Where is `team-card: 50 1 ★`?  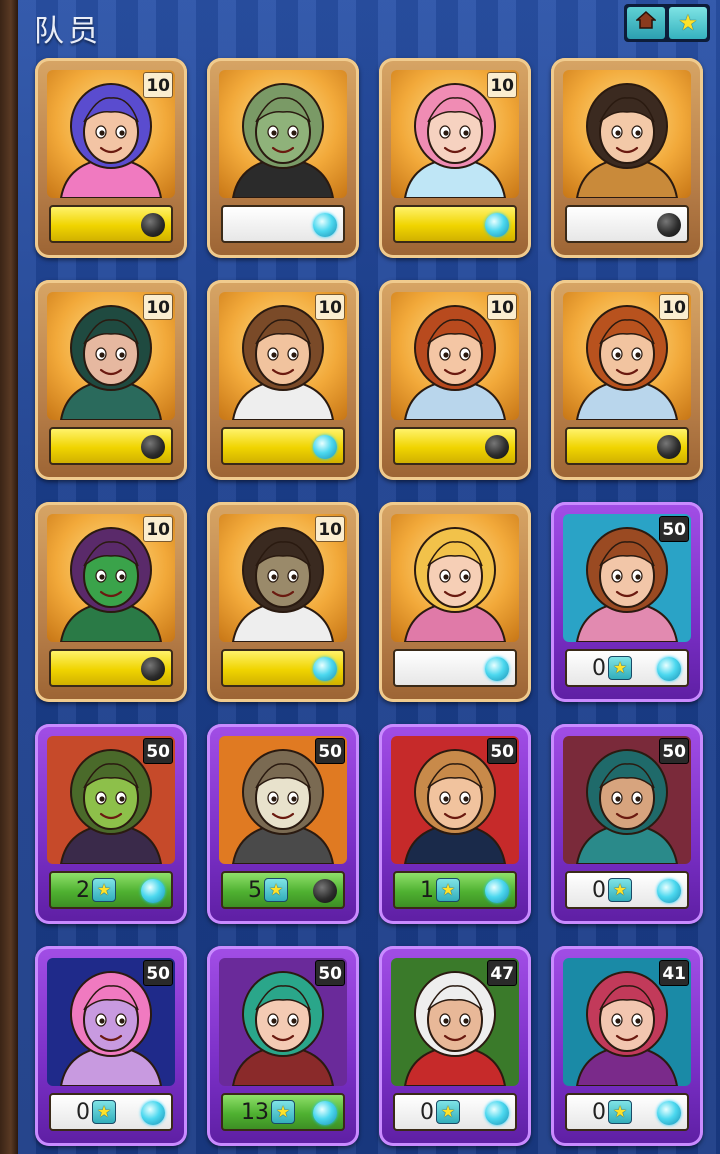
team-card: 50 1 ★ is located at coordinates (455, 824).